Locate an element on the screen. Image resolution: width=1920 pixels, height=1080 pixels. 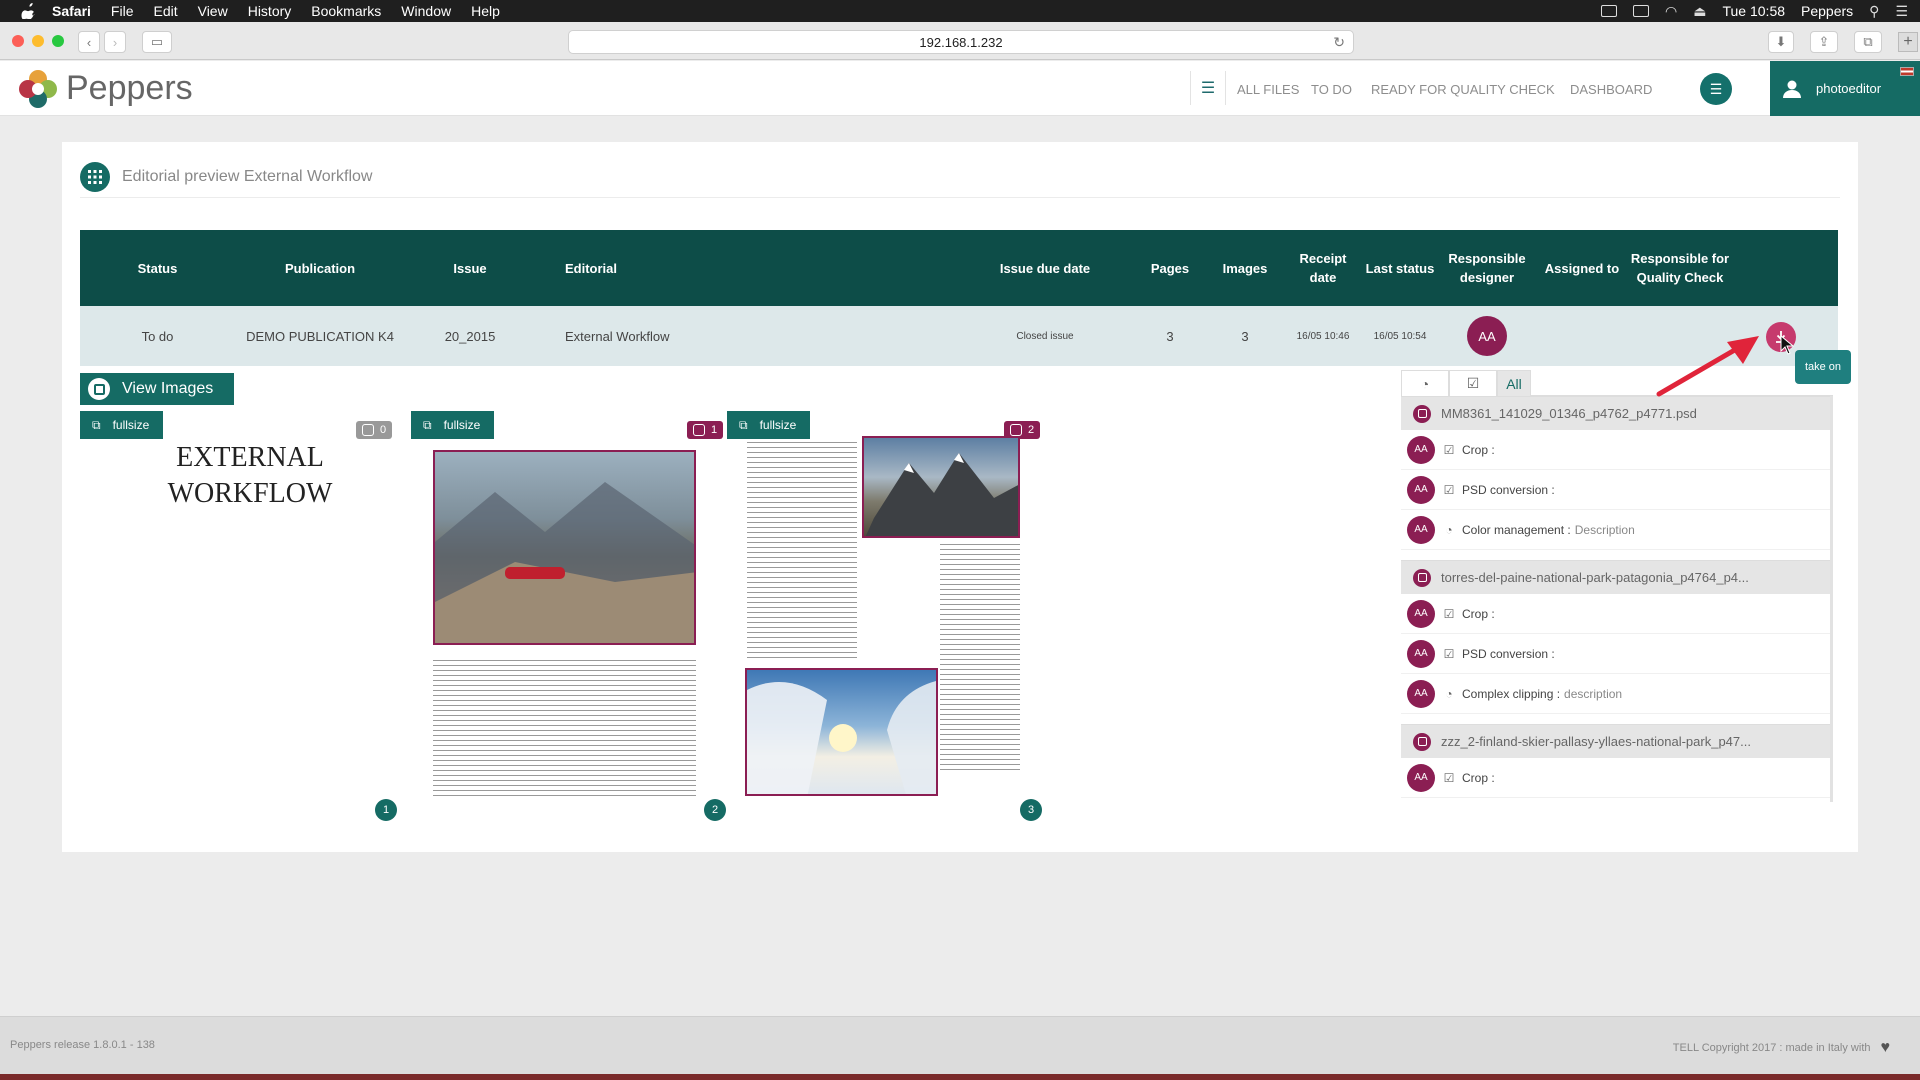
close-window-button is located at coordinates (18, 41).